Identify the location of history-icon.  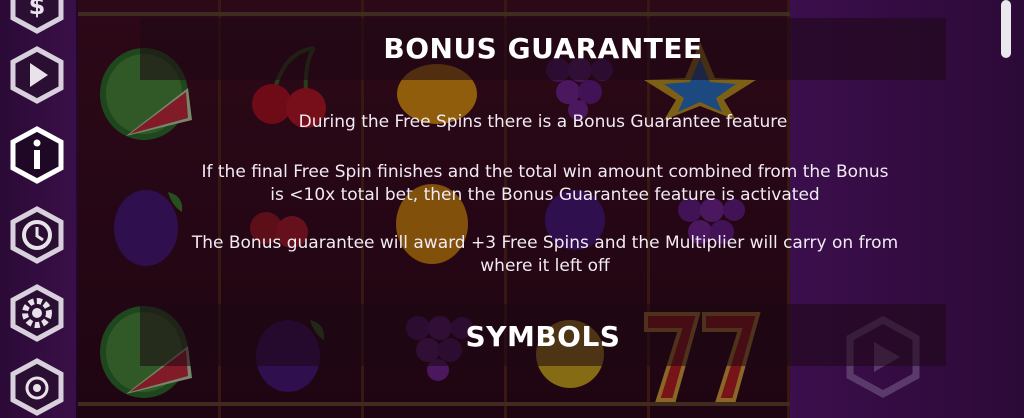
(37, 235).